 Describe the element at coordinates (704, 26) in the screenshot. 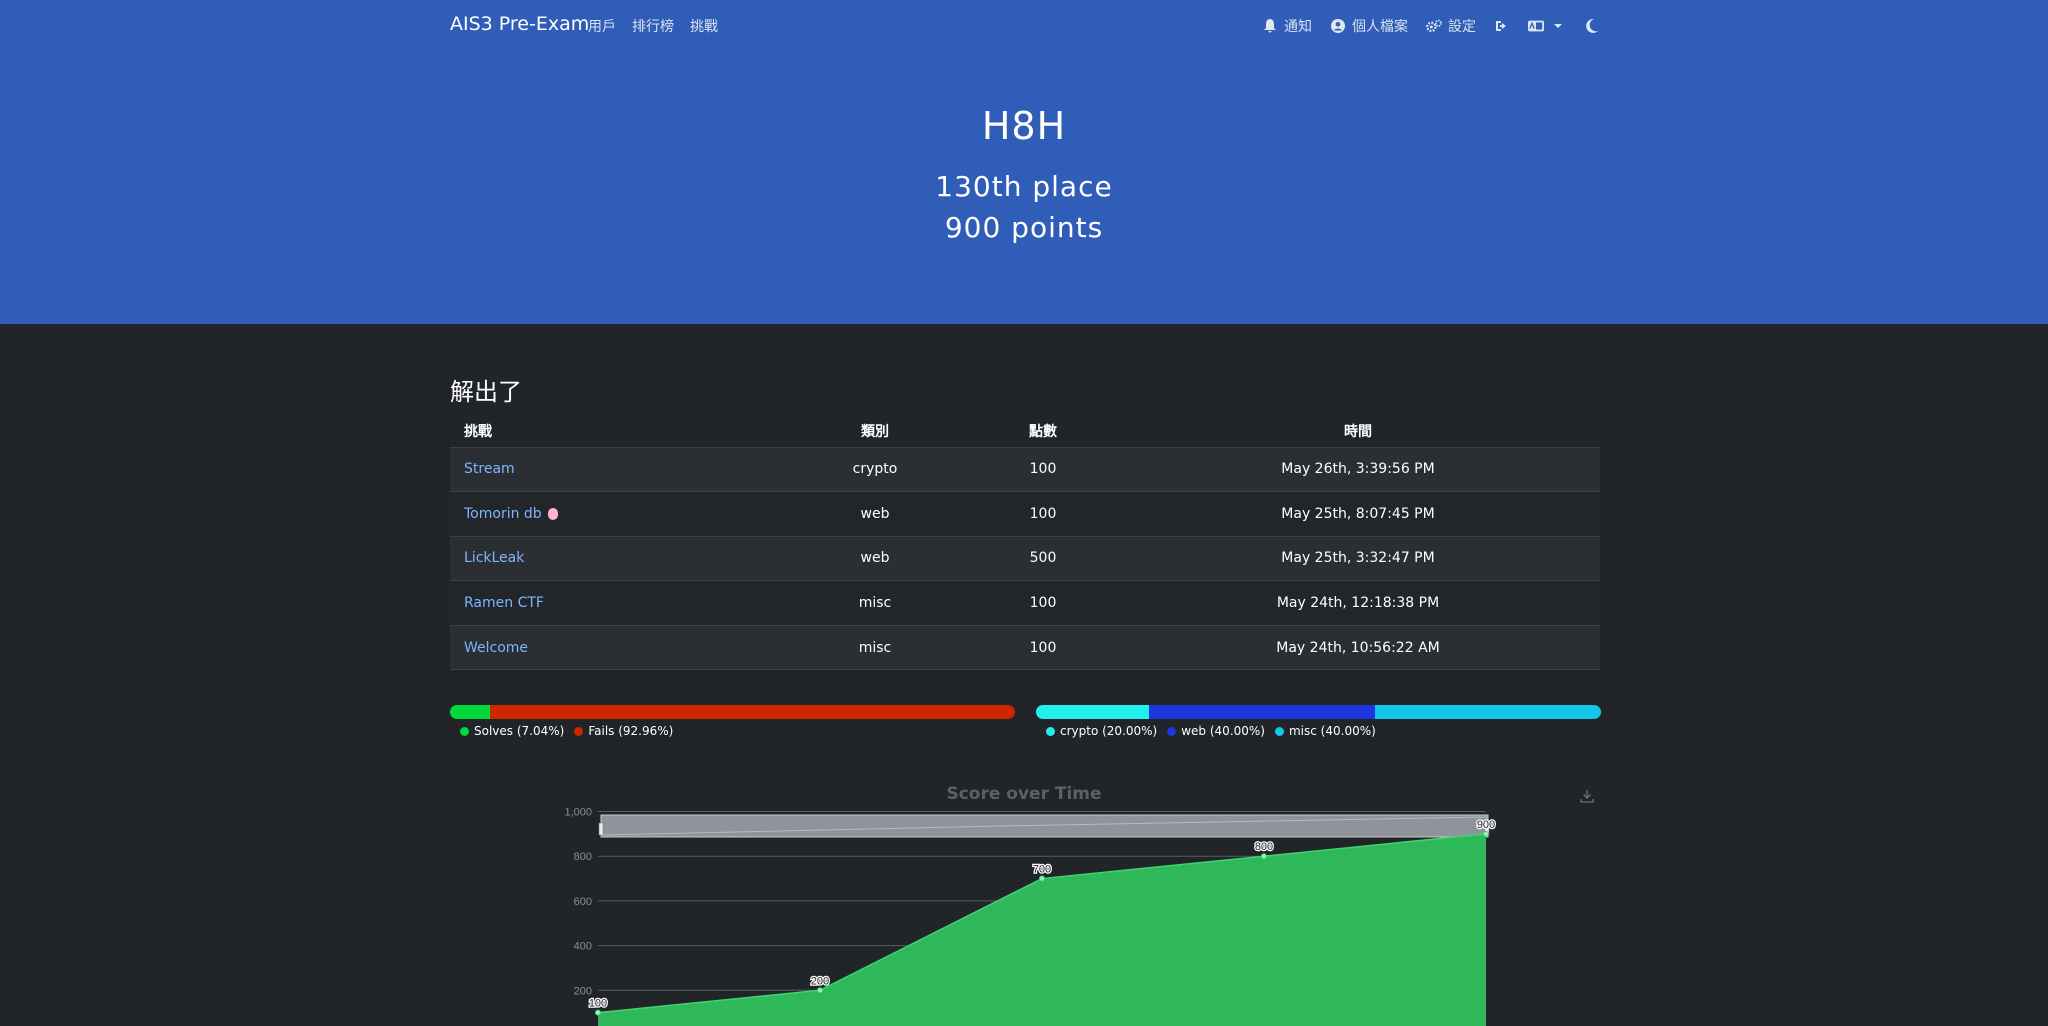

I see `nav-challenges: 挑戰` at that location.